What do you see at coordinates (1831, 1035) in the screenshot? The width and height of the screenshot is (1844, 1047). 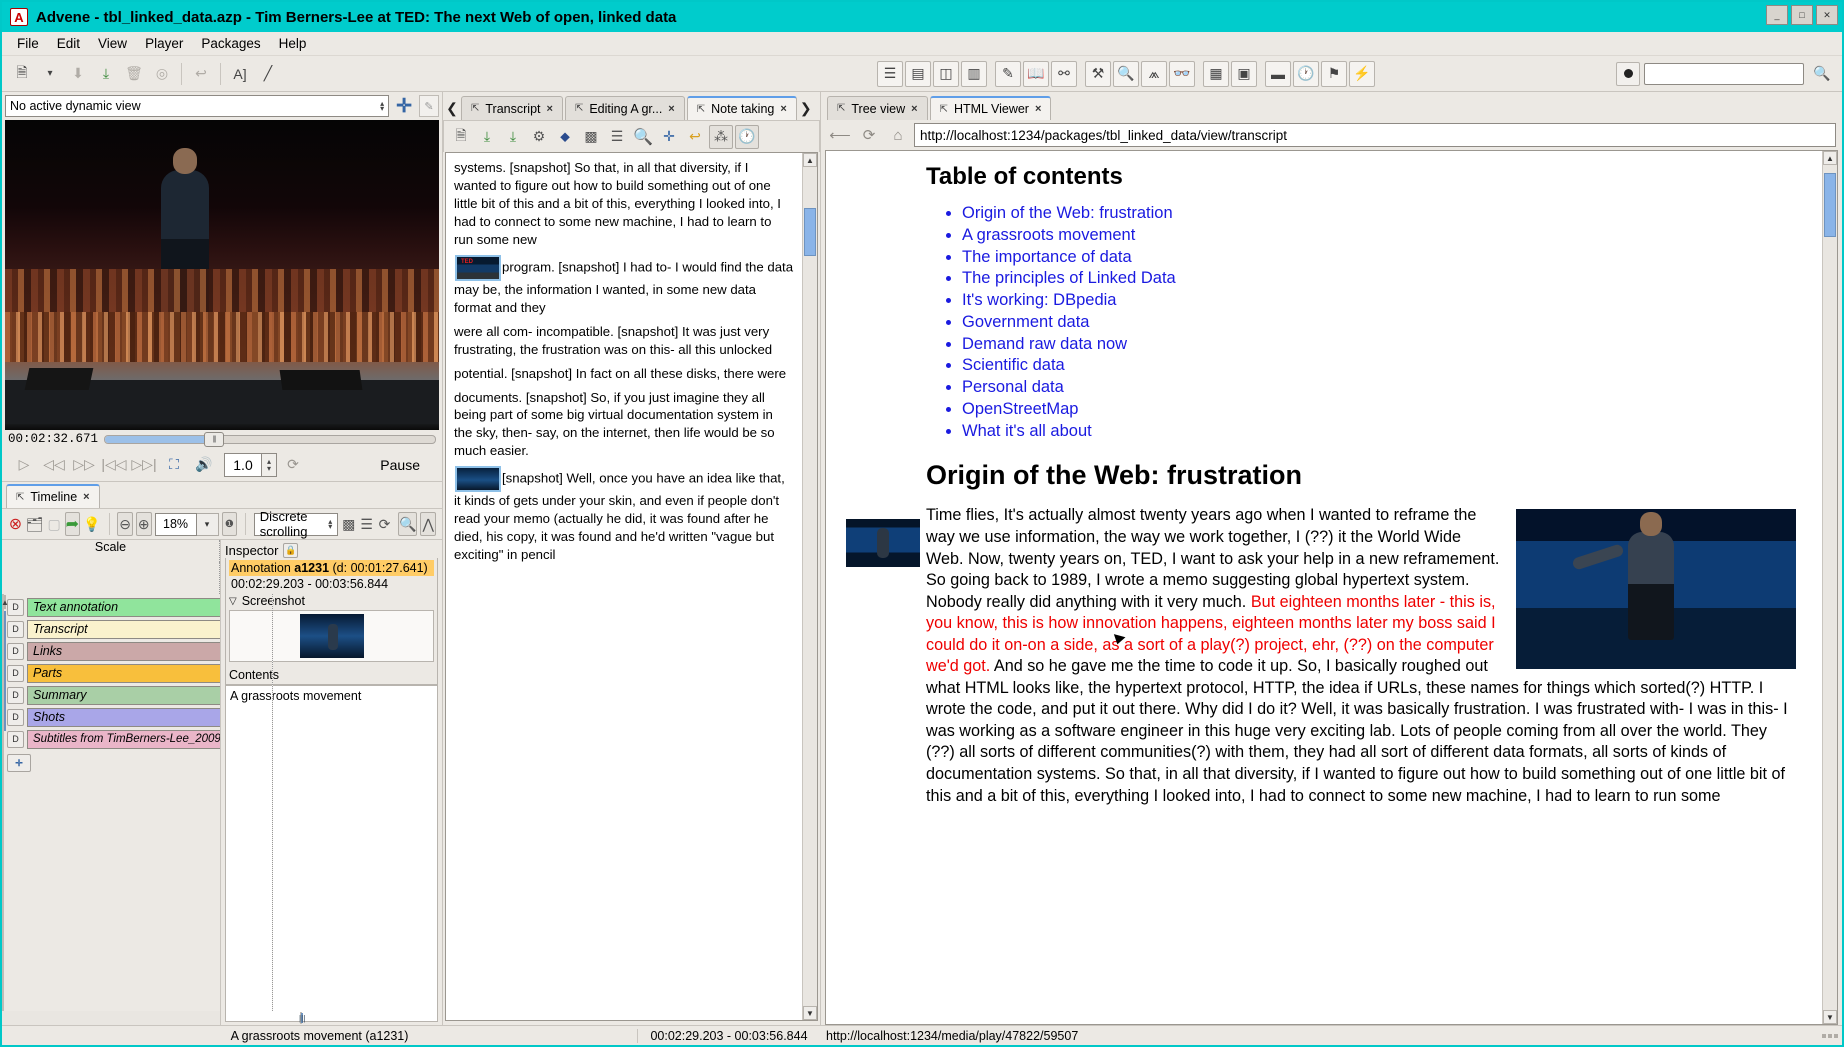 I see `resize-grip-icon` at bounding box center [1831, 1035].